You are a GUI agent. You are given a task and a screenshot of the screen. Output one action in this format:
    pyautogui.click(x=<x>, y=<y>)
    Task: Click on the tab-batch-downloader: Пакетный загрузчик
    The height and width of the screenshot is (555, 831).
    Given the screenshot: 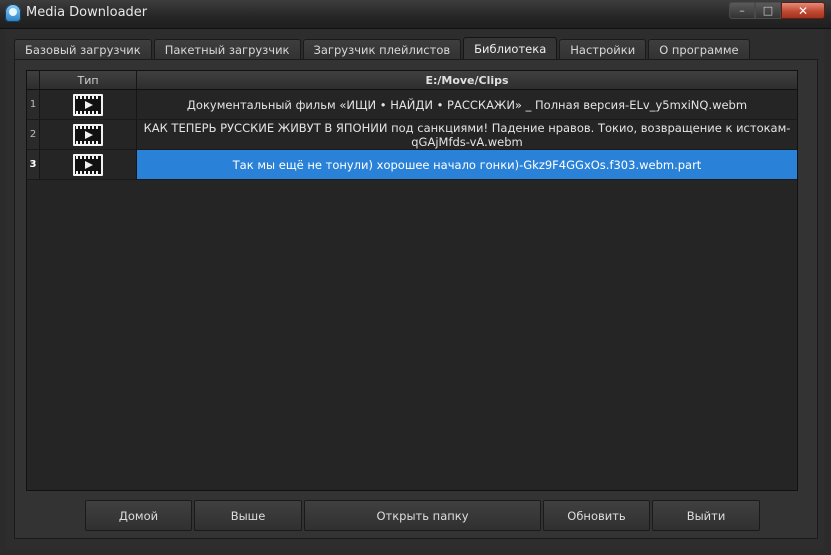 What is the action you would take?
    pyautogui.click(x=227, y=49)
    